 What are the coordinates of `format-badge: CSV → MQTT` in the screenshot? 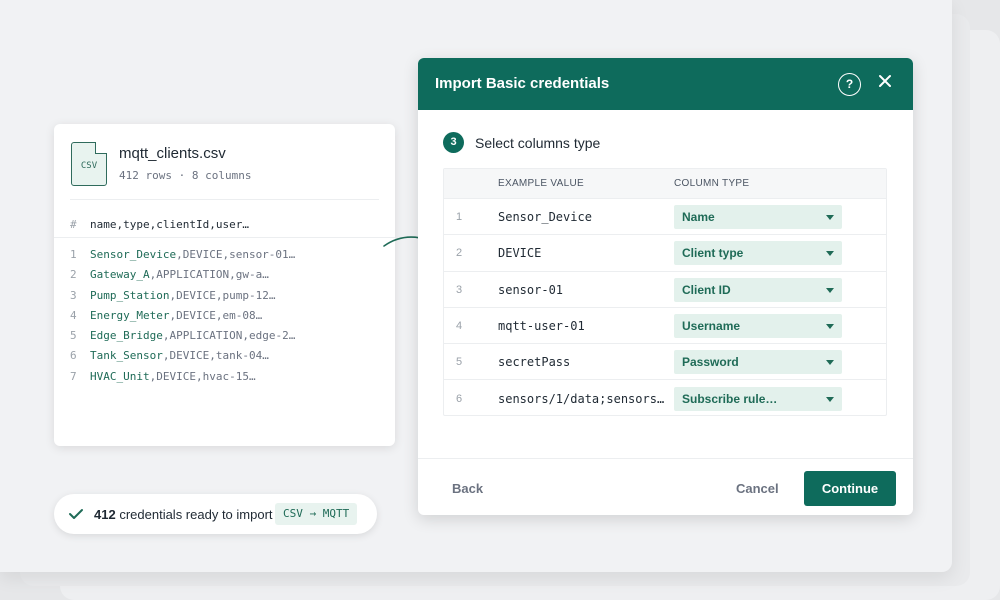 It's located at (316, 514).